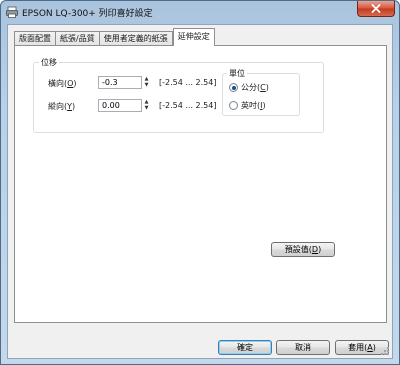  Describe the element at coordinates (303, 347) in the screenshot. I see `cancel-button: 取消` at that location.